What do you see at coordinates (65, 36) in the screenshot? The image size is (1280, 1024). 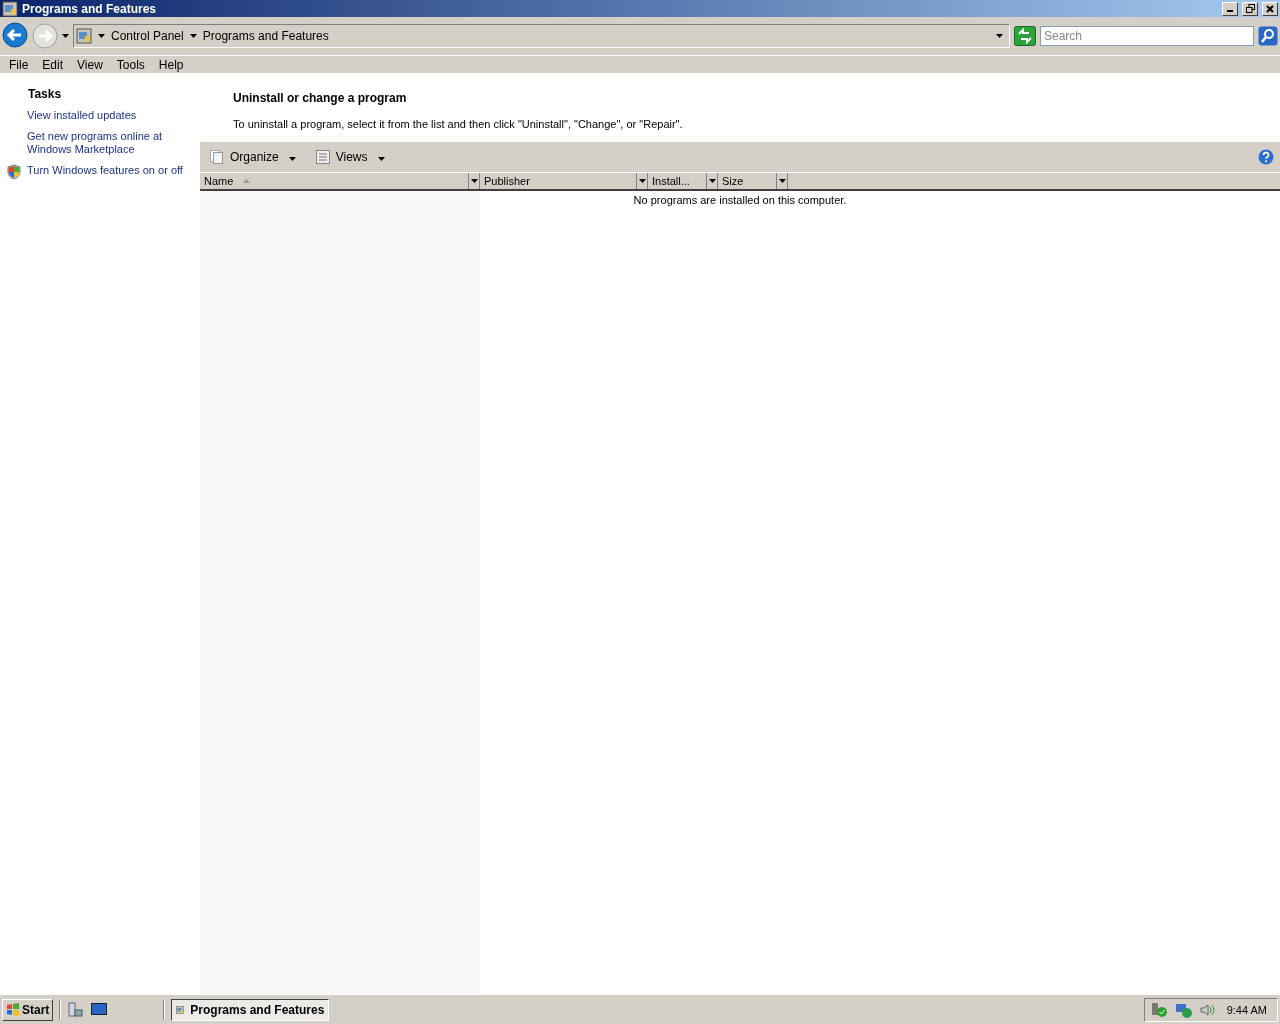 I see `history-caret-icon` at bounding box center [65, 36].